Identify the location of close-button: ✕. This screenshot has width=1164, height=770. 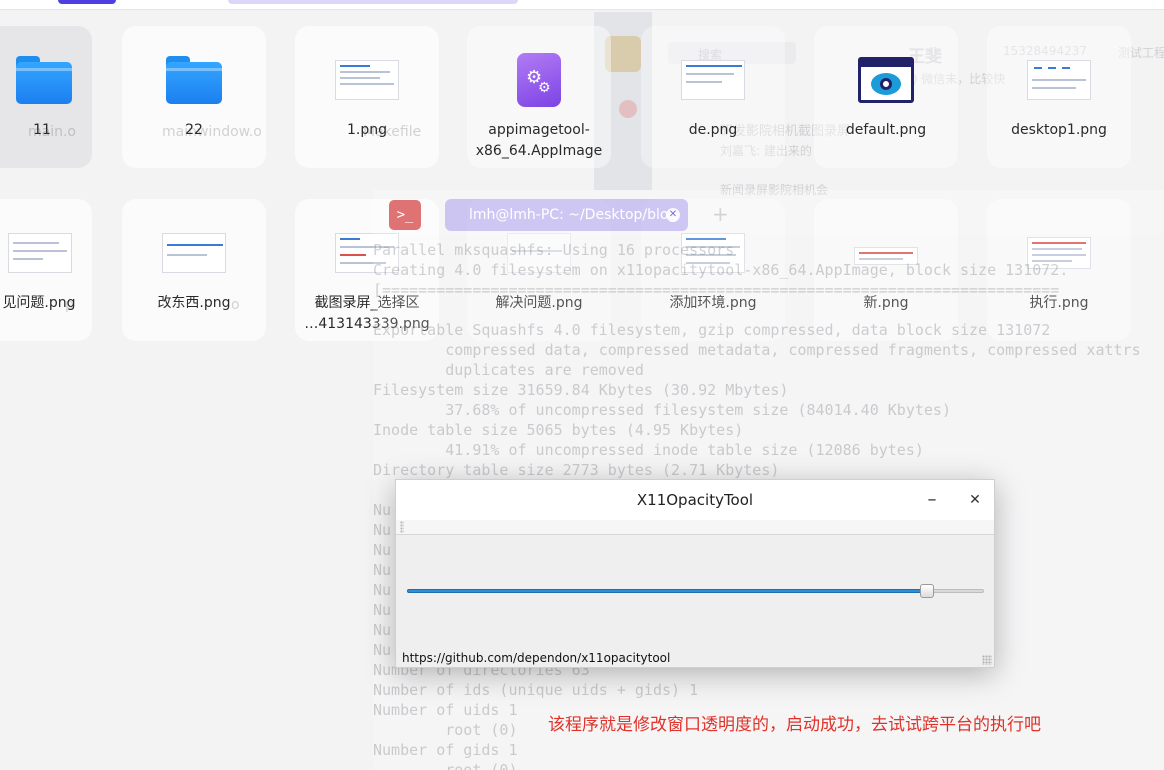
(975, 500).